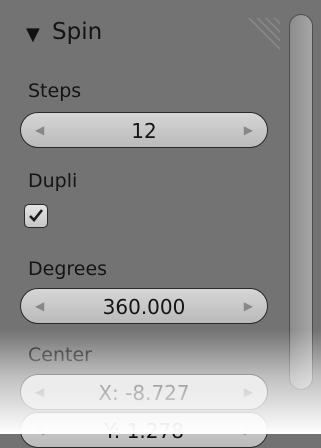  I want to click on center-label: Center, so click(60, 355).